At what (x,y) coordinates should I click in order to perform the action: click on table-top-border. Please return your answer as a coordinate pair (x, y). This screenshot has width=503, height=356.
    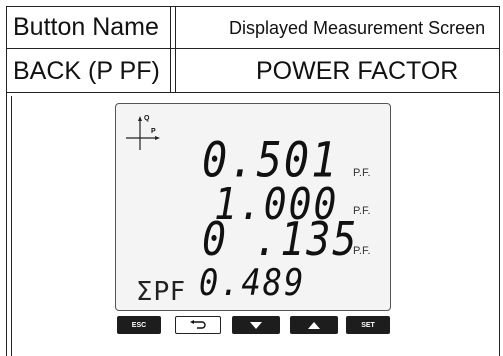
    Looking at the image, I should click on (253, 6).